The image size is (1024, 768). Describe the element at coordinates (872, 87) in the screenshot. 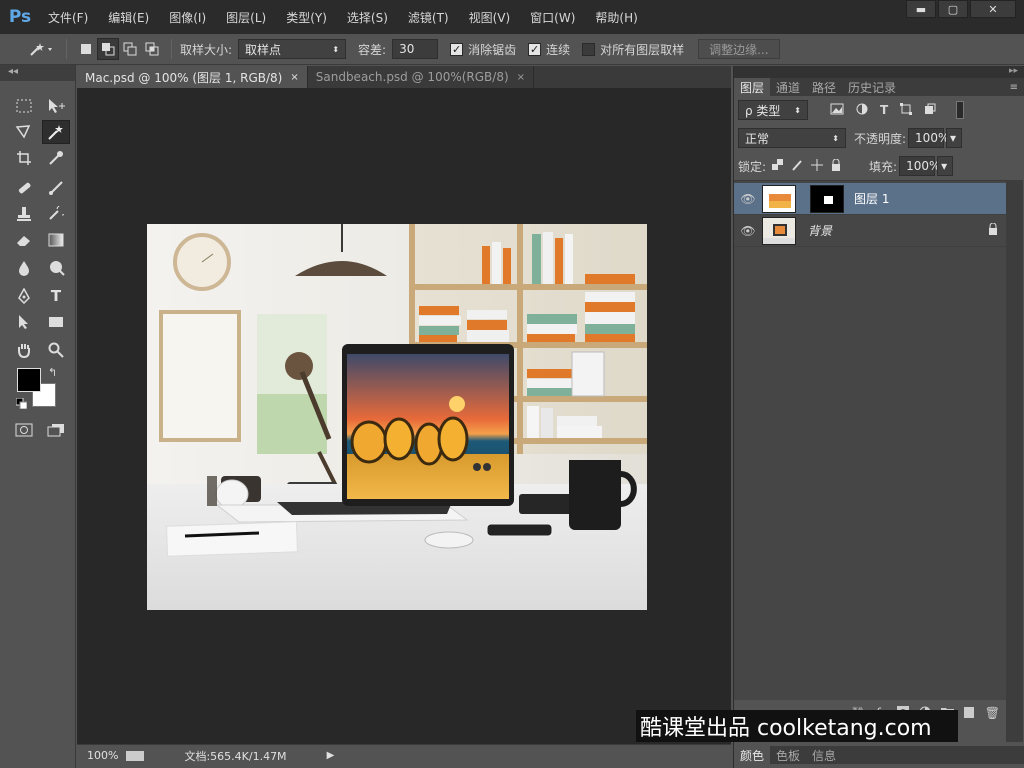

I see `tab-history: 历史记录` at that location.